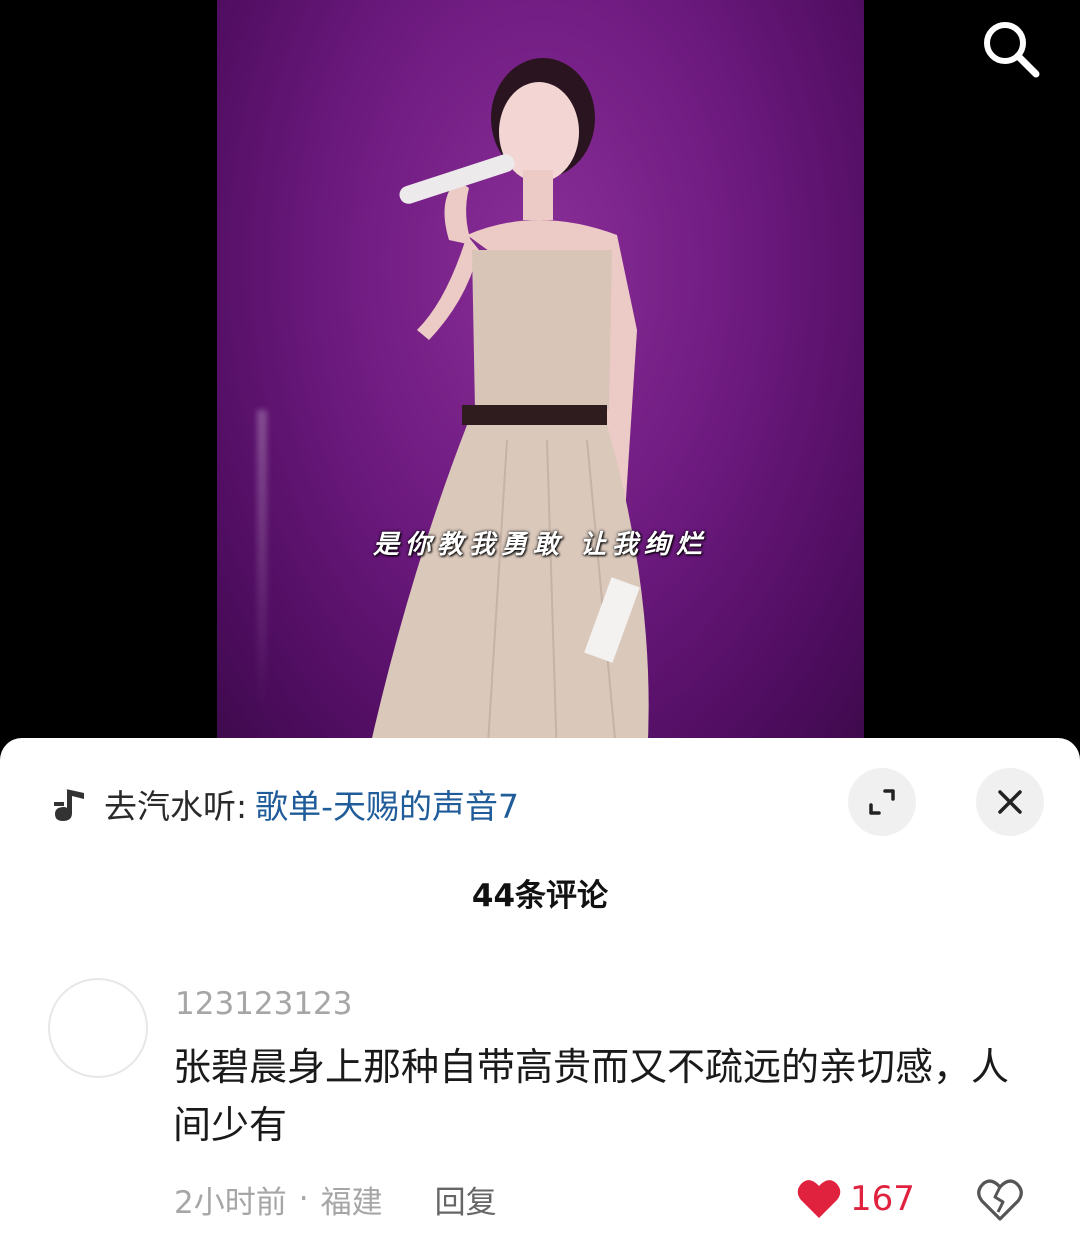 The height and width of the screenshot is (1259, 1080). I want to click on expand-icon, so click(882, 802).